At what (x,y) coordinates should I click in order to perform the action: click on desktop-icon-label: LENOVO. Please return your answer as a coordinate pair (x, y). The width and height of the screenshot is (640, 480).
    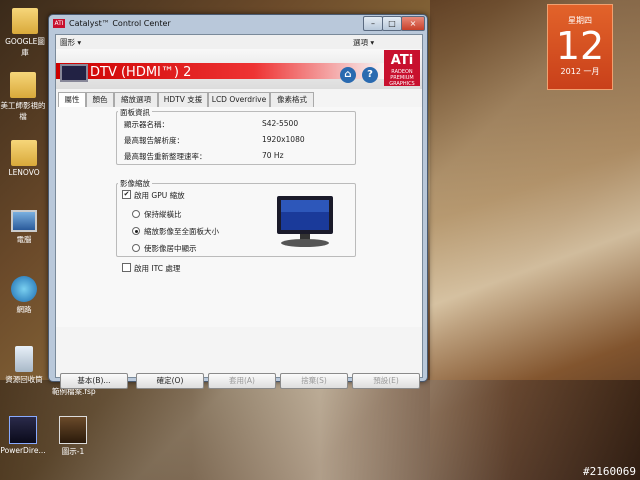
    Looking at the image, I should click on (24, 172).